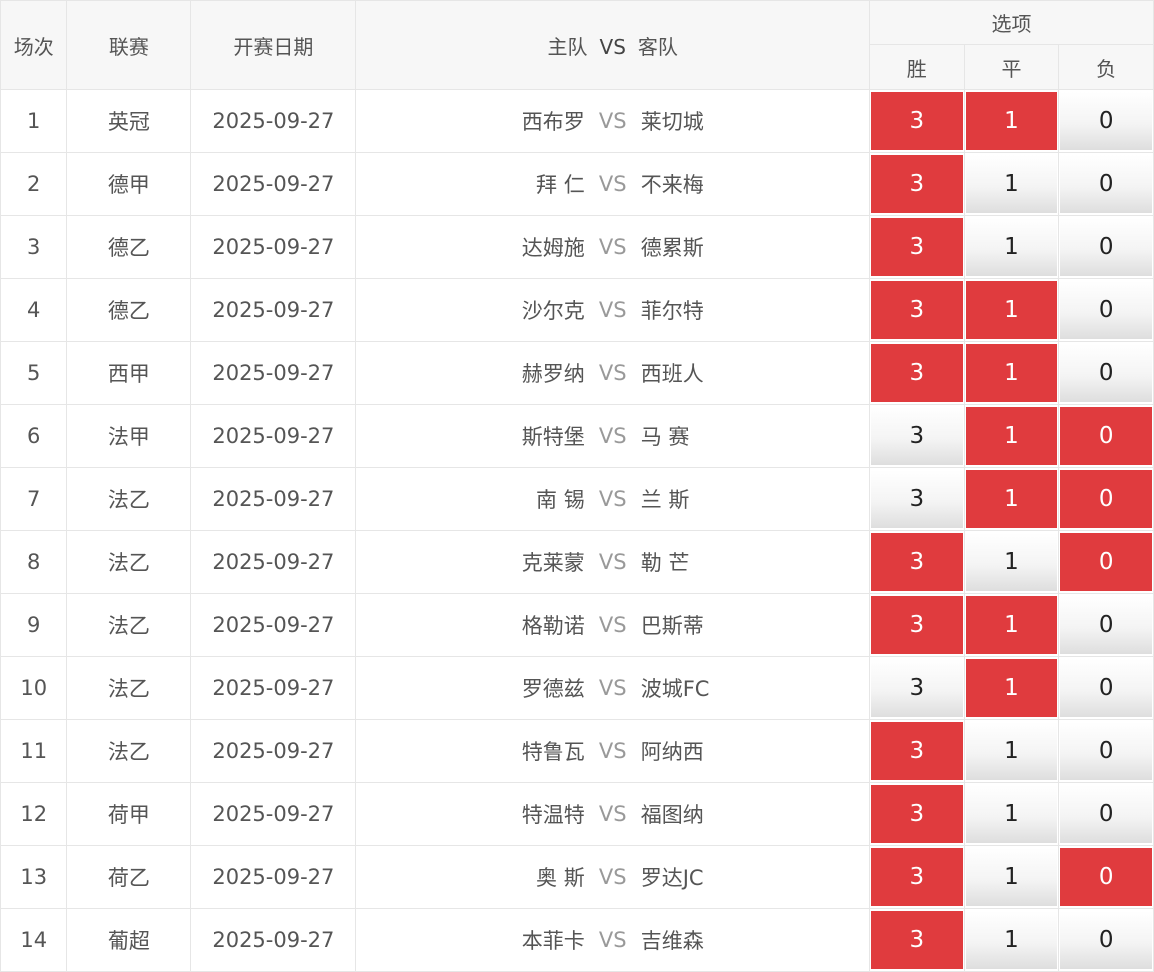  I want to click on match-league: 法甲, so click(129, 436).